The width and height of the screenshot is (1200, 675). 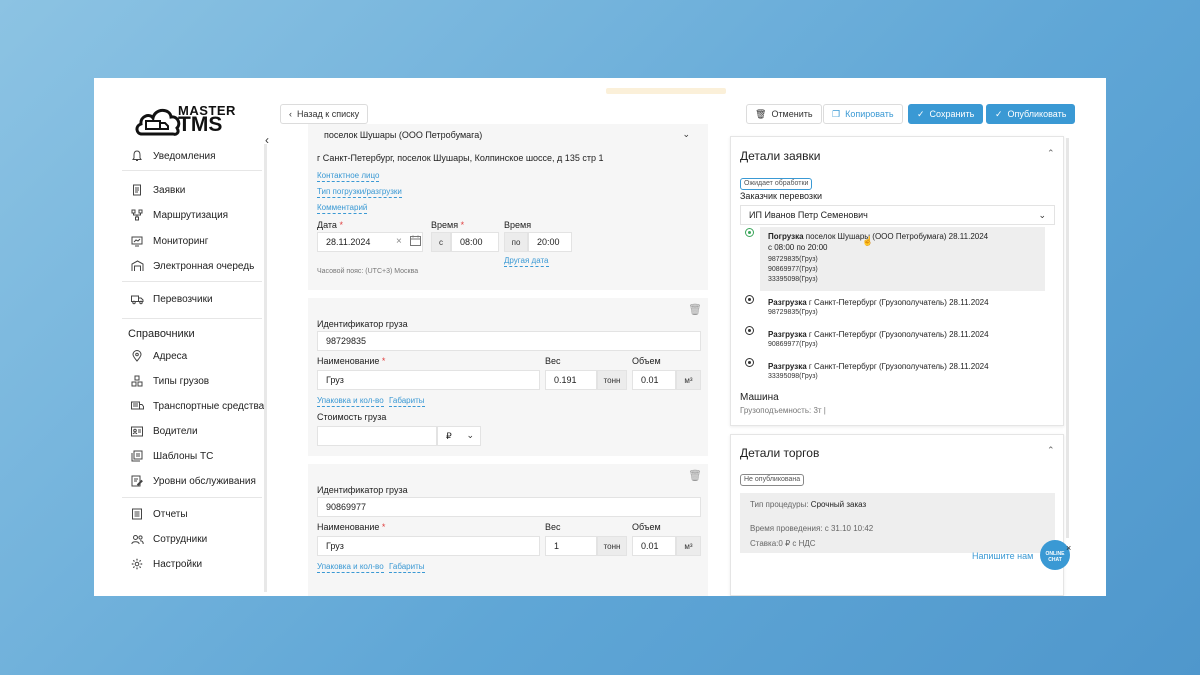 What do you see at coordinates (868, 241) in the screenshot?
I see `cursor-hand-icon: ☝` at bounding box center [868, 241].